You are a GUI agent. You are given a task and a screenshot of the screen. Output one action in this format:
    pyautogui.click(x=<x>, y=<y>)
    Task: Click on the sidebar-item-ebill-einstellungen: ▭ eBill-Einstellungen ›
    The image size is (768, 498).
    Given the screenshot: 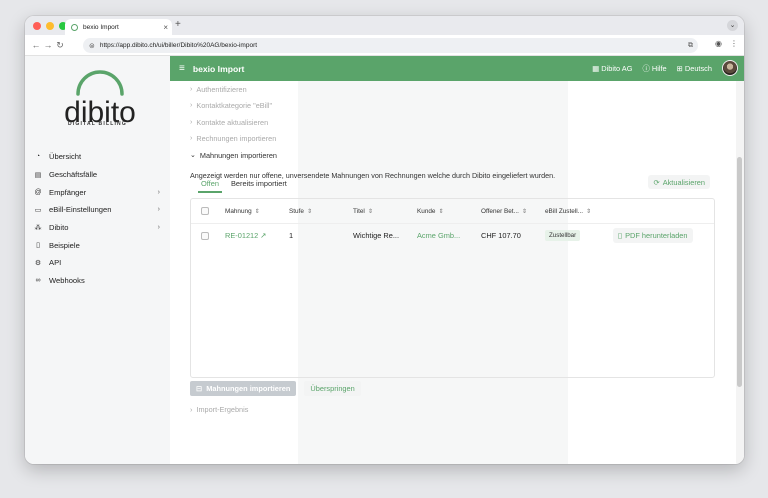 What is the action you would take?
    pyautogui.click(x=97, y=210)
    